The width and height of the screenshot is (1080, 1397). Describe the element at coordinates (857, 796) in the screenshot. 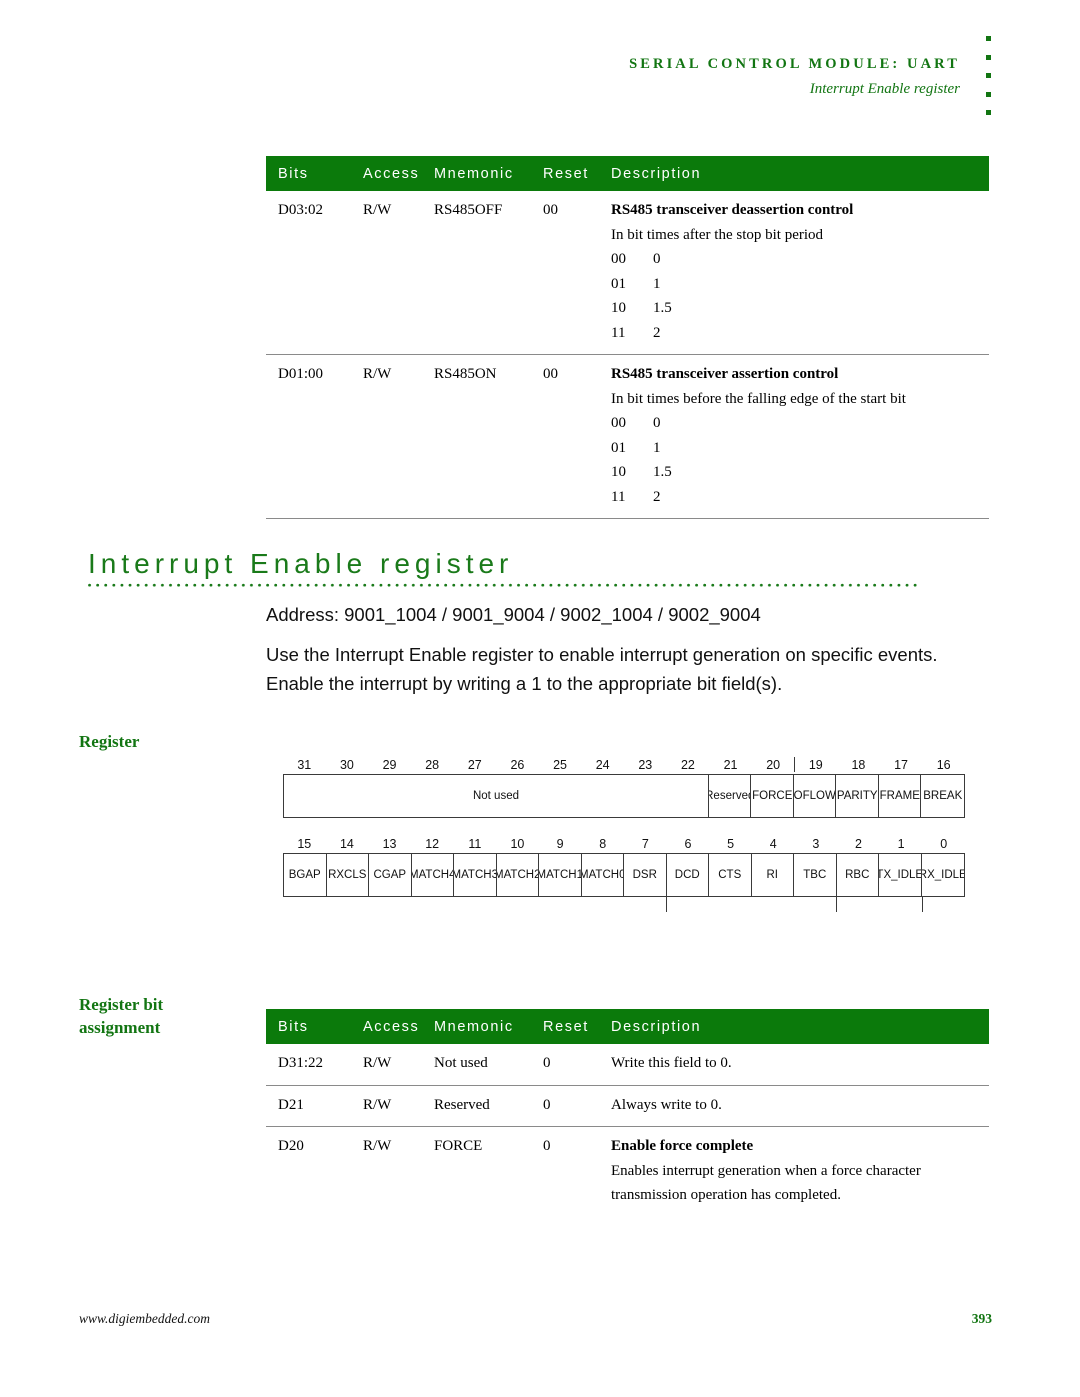

I see `bit-field-cell: PARITY` at that location.